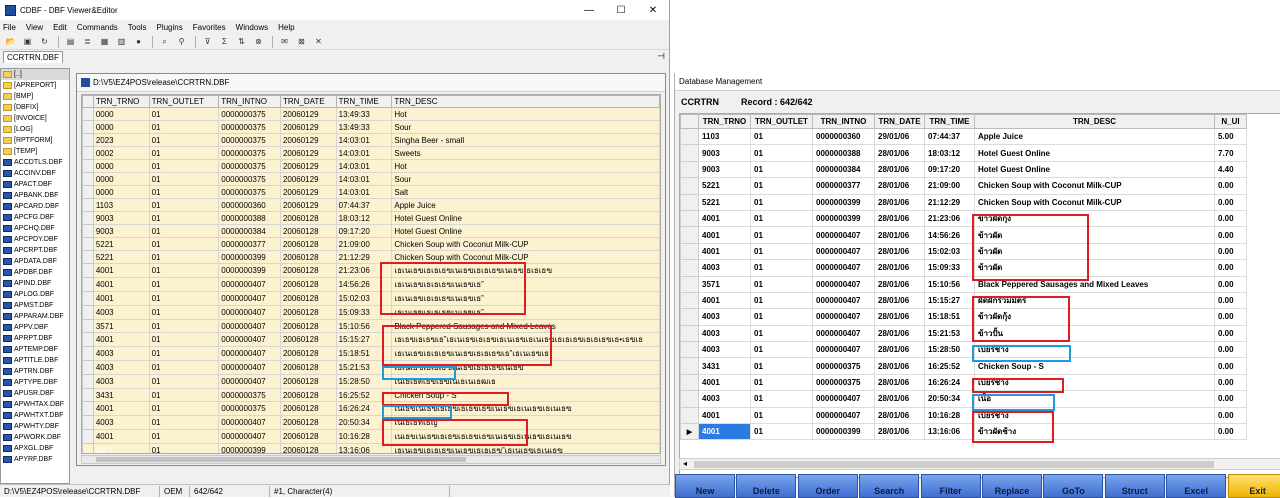 The image size is (1280, 498). What do you see at coordinates (525, 381) in the screenshot?
I see `dbf-cell: เนเธเธตเธขเธฃเนเธเนเธฒเธ` at bounding box center [525, 381].